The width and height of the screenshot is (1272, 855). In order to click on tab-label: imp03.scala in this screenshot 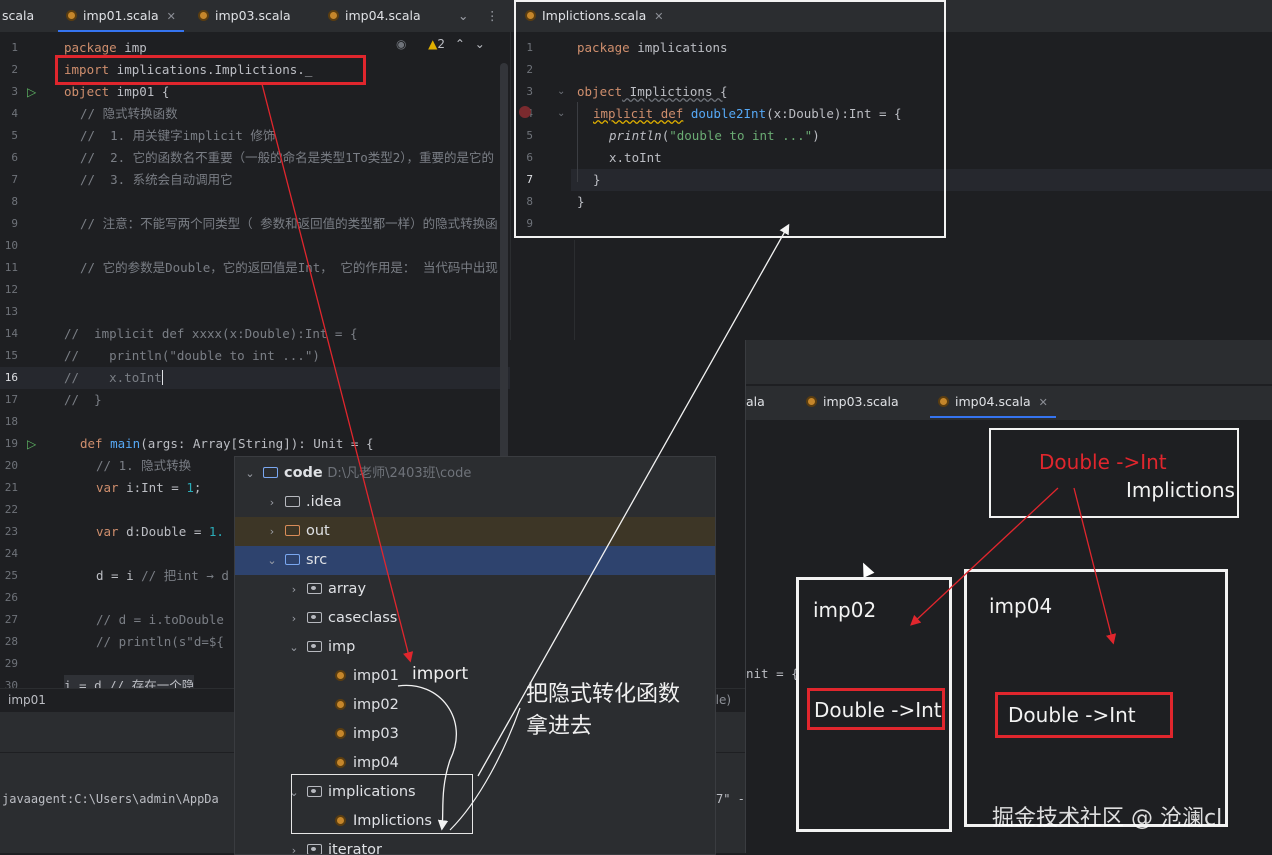, I will do `click(253, 15)`.